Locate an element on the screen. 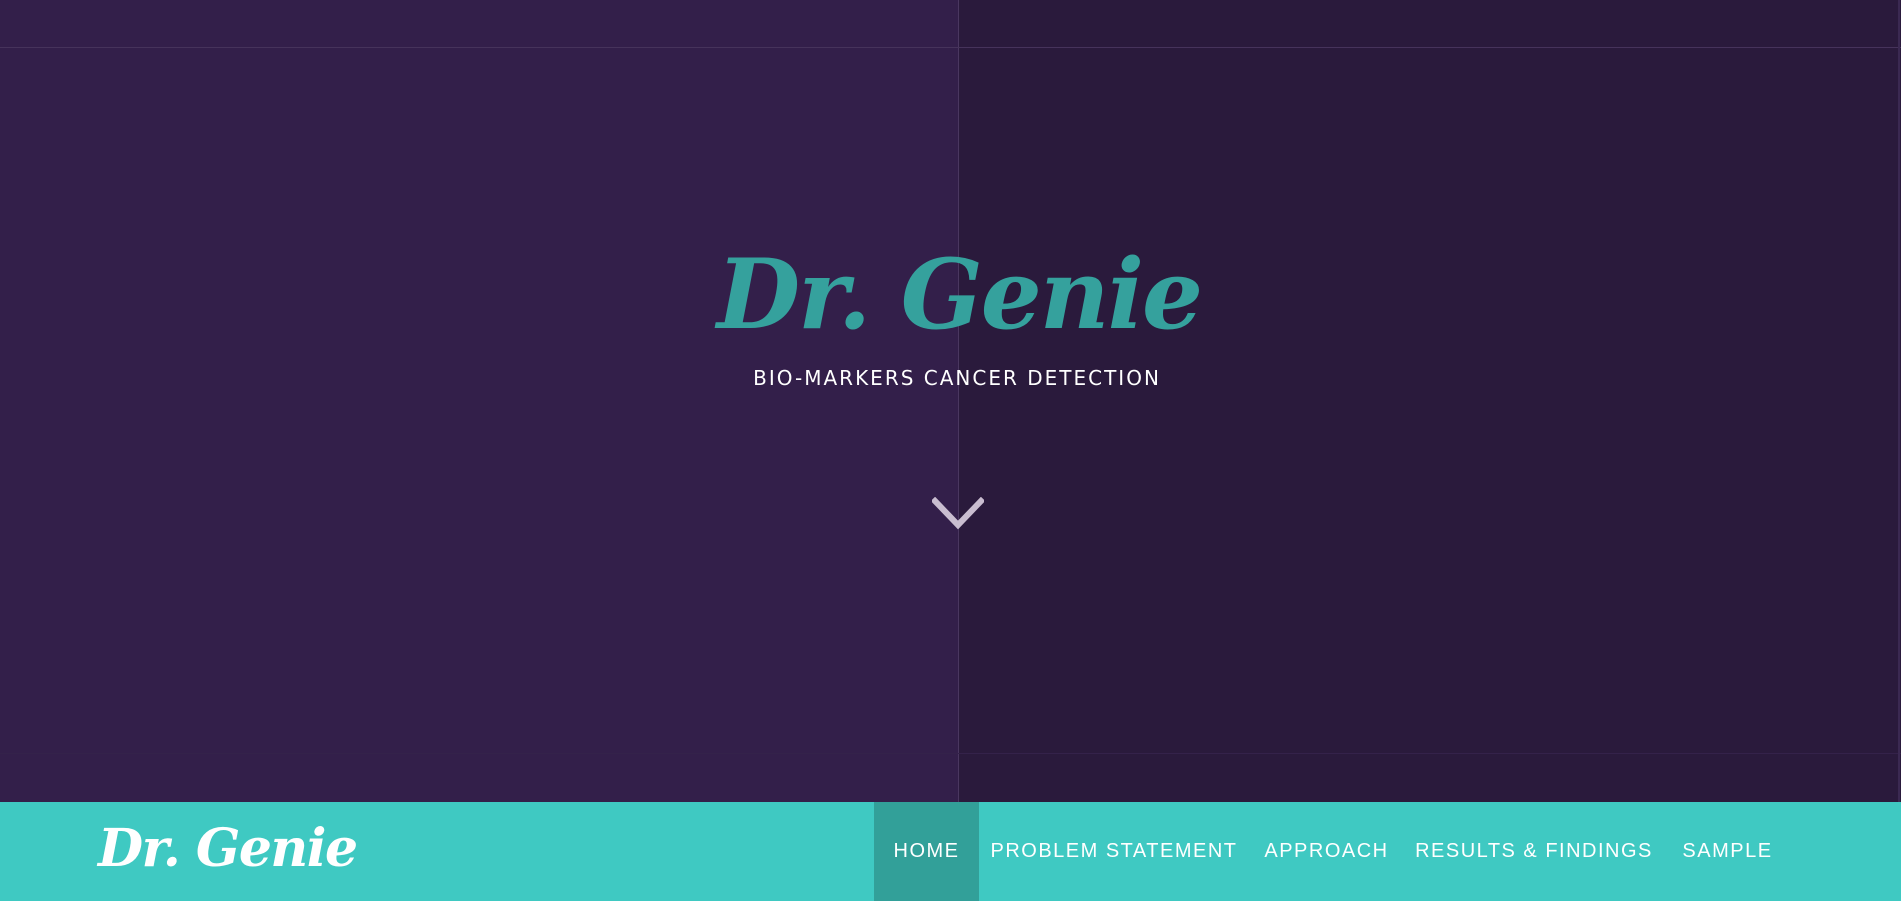 This screenshot has height=901, width=1901. chevron-down-icon is located at coordinates (958, 516).